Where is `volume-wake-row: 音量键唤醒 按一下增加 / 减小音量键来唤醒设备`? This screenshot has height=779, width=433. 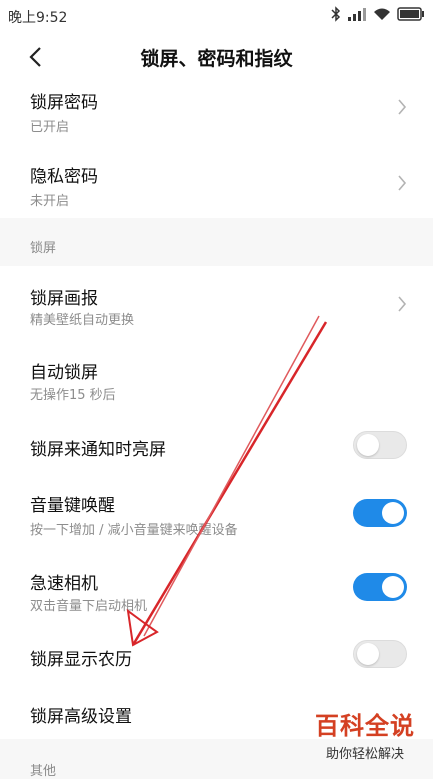 volume-wake-row: 音量键唤醒 按一下增加 / 减小音量键来唤醒设备 is located at coordinates (216, 513).